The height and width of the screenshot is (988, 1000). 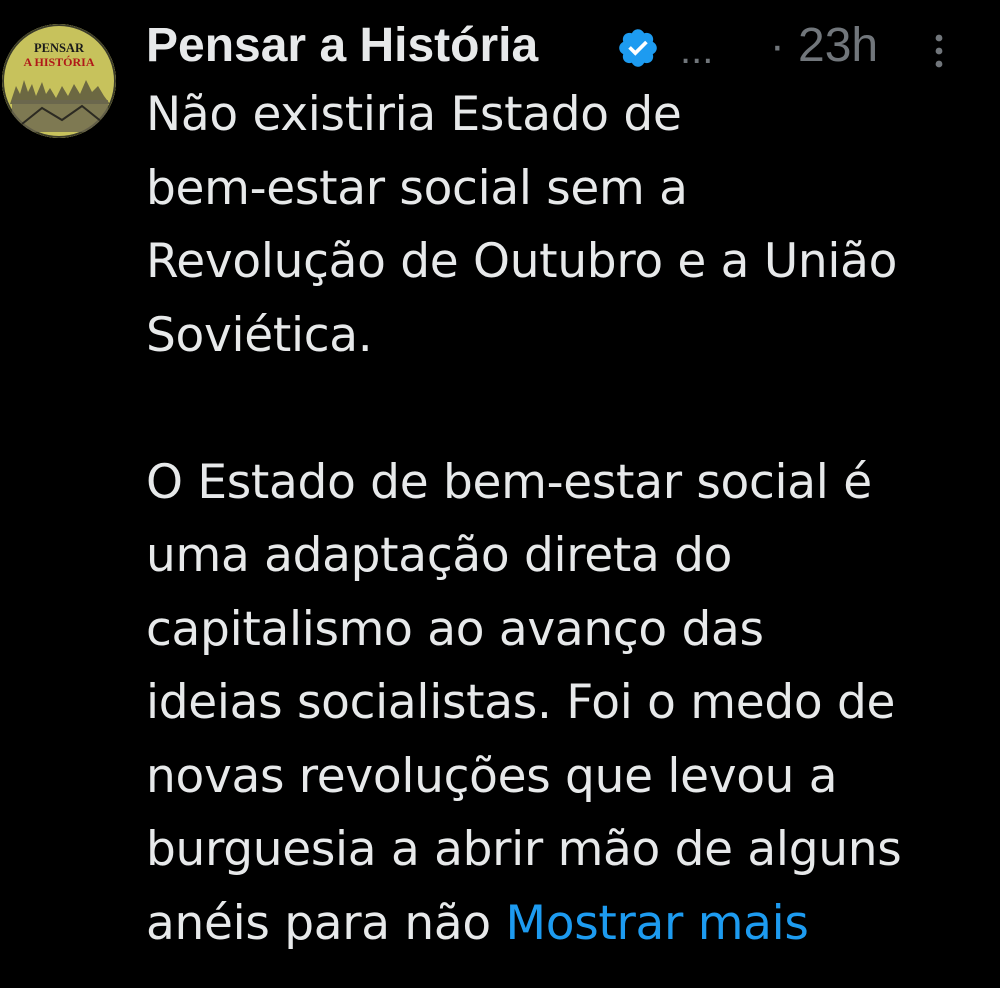 I want to click on avatar-image: PENSAR A HISTÓRIA, so click(x=59, y=81).